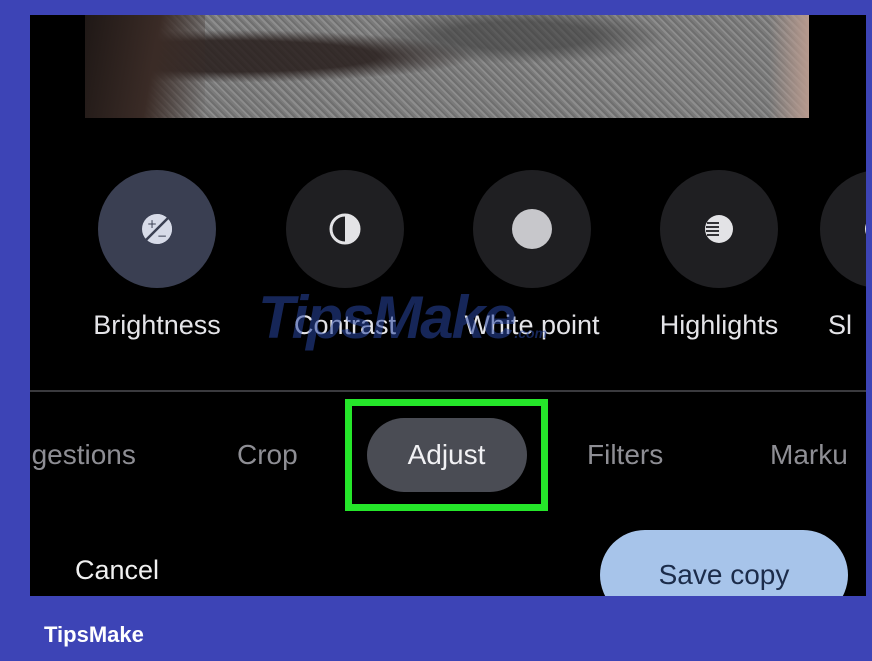 The image size is (872, 661). I want to click on contrast-icon, so click(345, 229).